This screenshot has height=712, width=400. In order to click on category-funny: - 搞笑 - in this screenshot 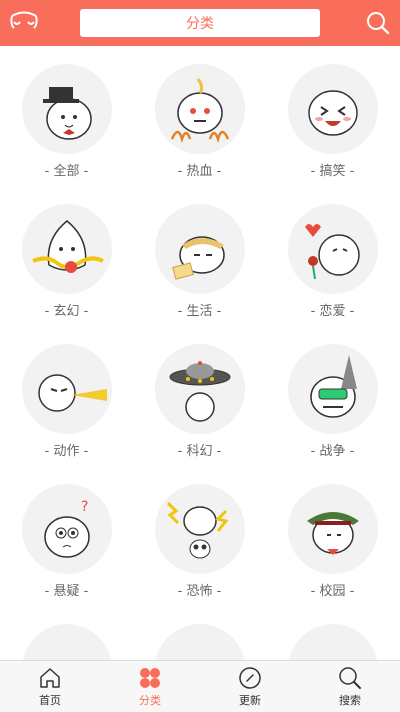, I will do `click(332, 116)`.